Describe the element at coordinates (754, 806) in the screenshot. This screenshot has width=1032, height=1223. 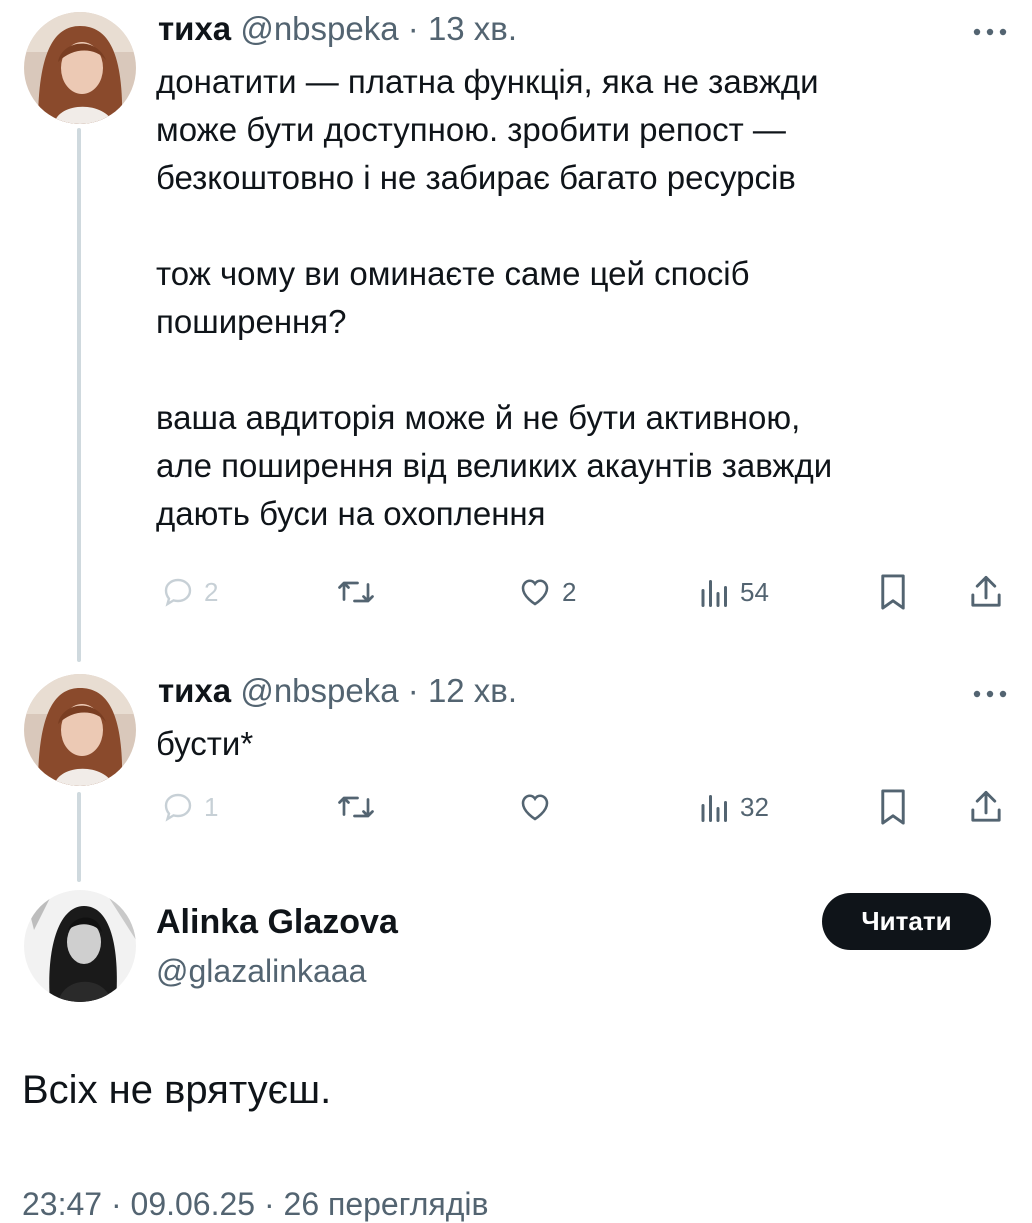
I see `views-count: 32` at that location.